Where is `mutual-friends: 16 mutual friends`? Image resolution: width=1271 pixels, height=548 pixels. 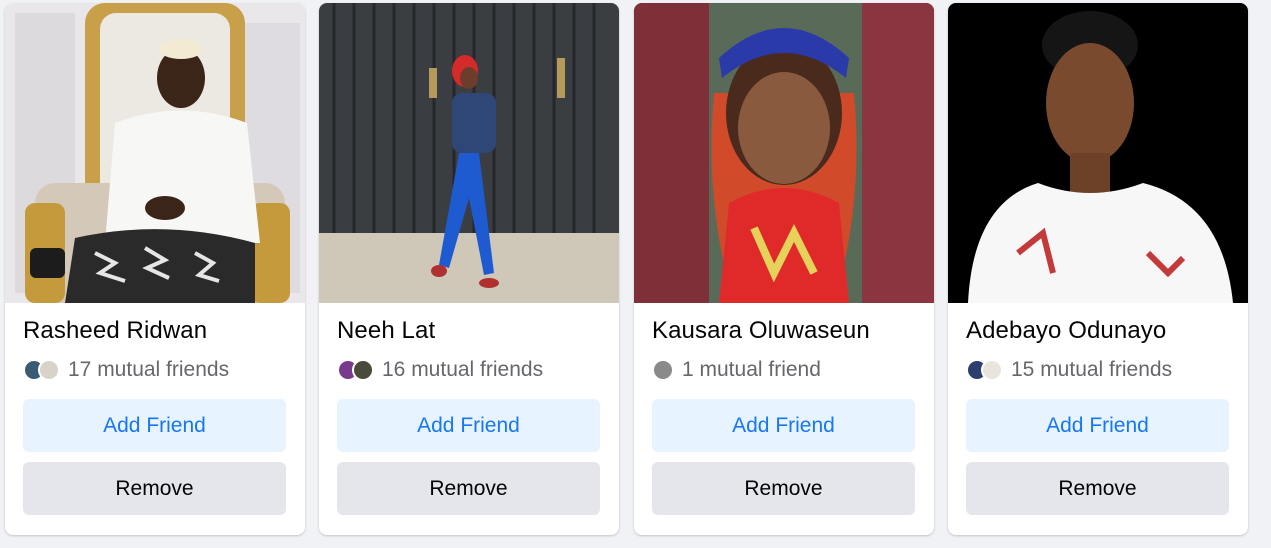
mutual-friends: 16 mutual friends is located at coordinates (440, 370).